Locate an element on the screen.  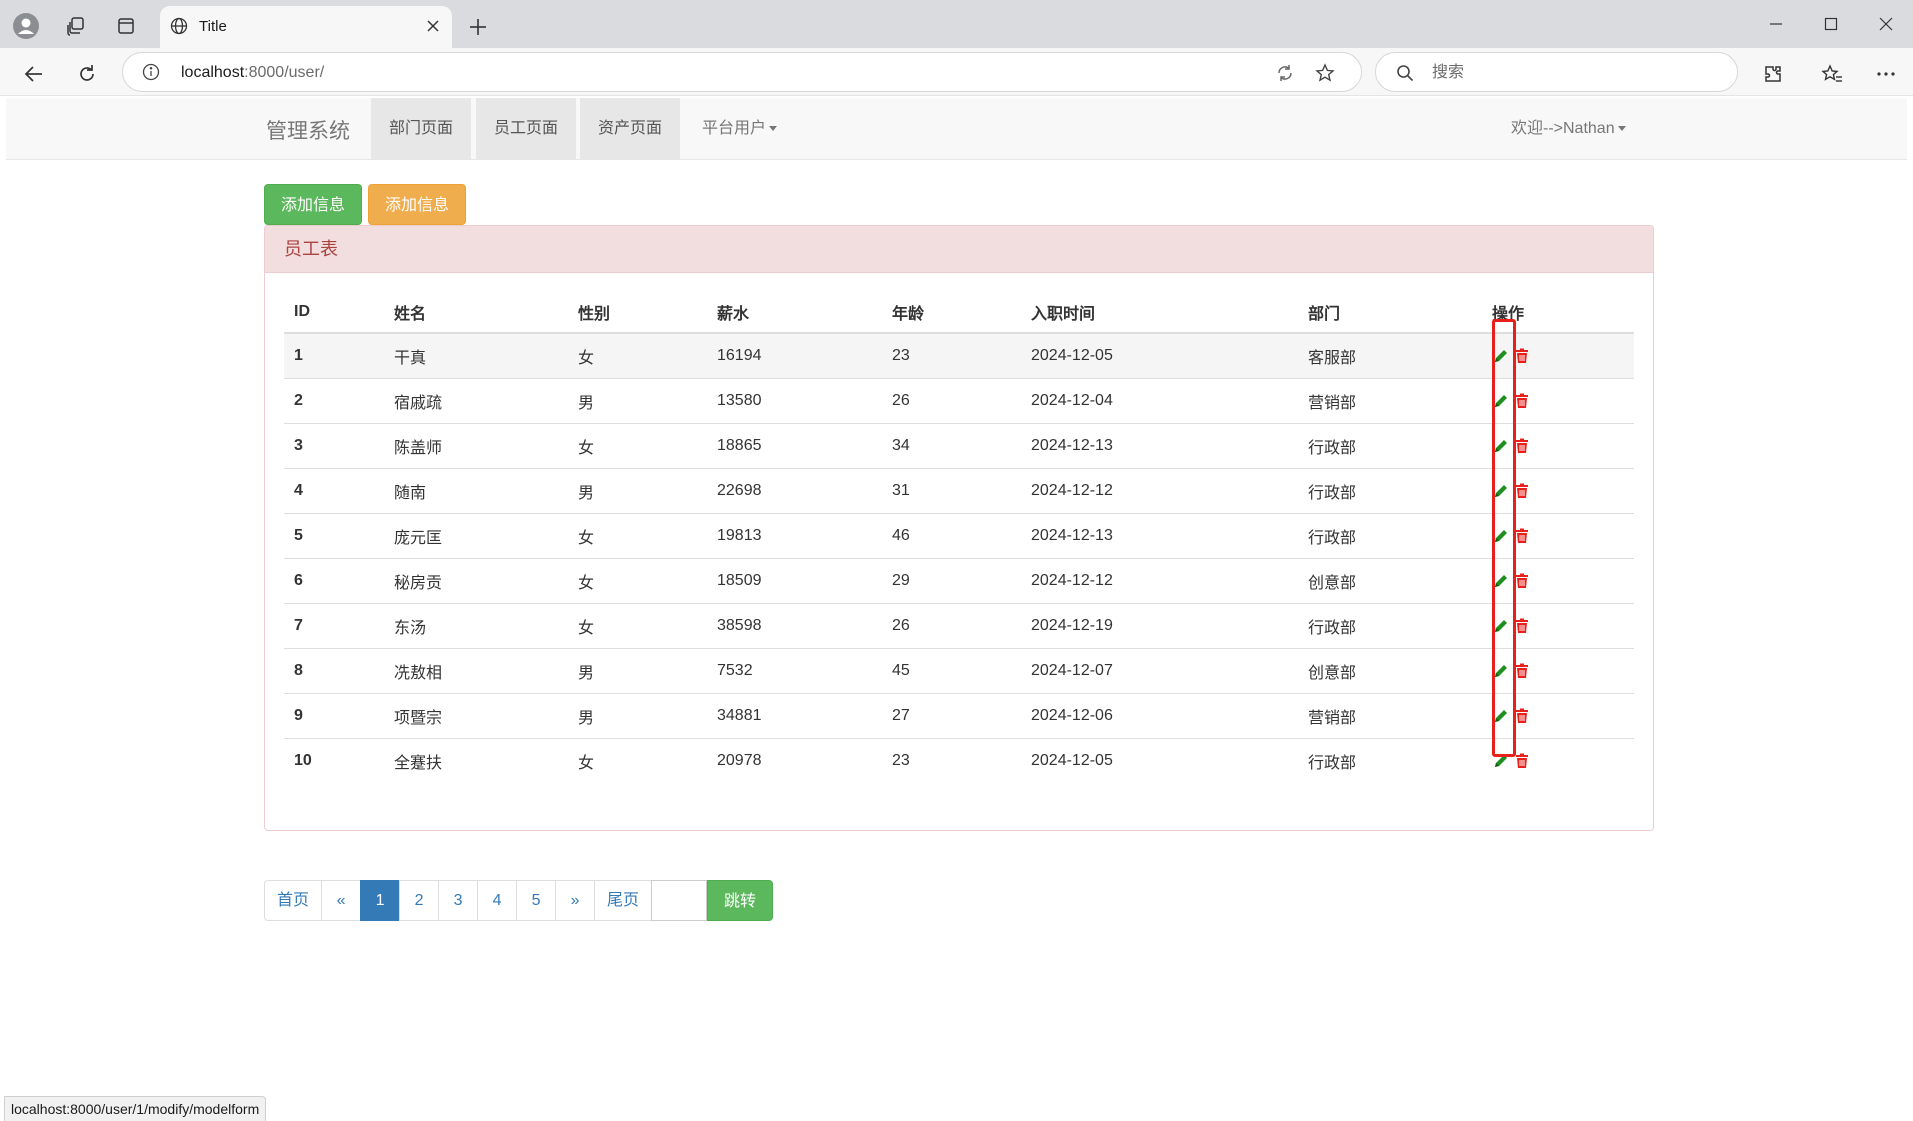
cell-salary: 18865 is located at coordinates (794, 445).